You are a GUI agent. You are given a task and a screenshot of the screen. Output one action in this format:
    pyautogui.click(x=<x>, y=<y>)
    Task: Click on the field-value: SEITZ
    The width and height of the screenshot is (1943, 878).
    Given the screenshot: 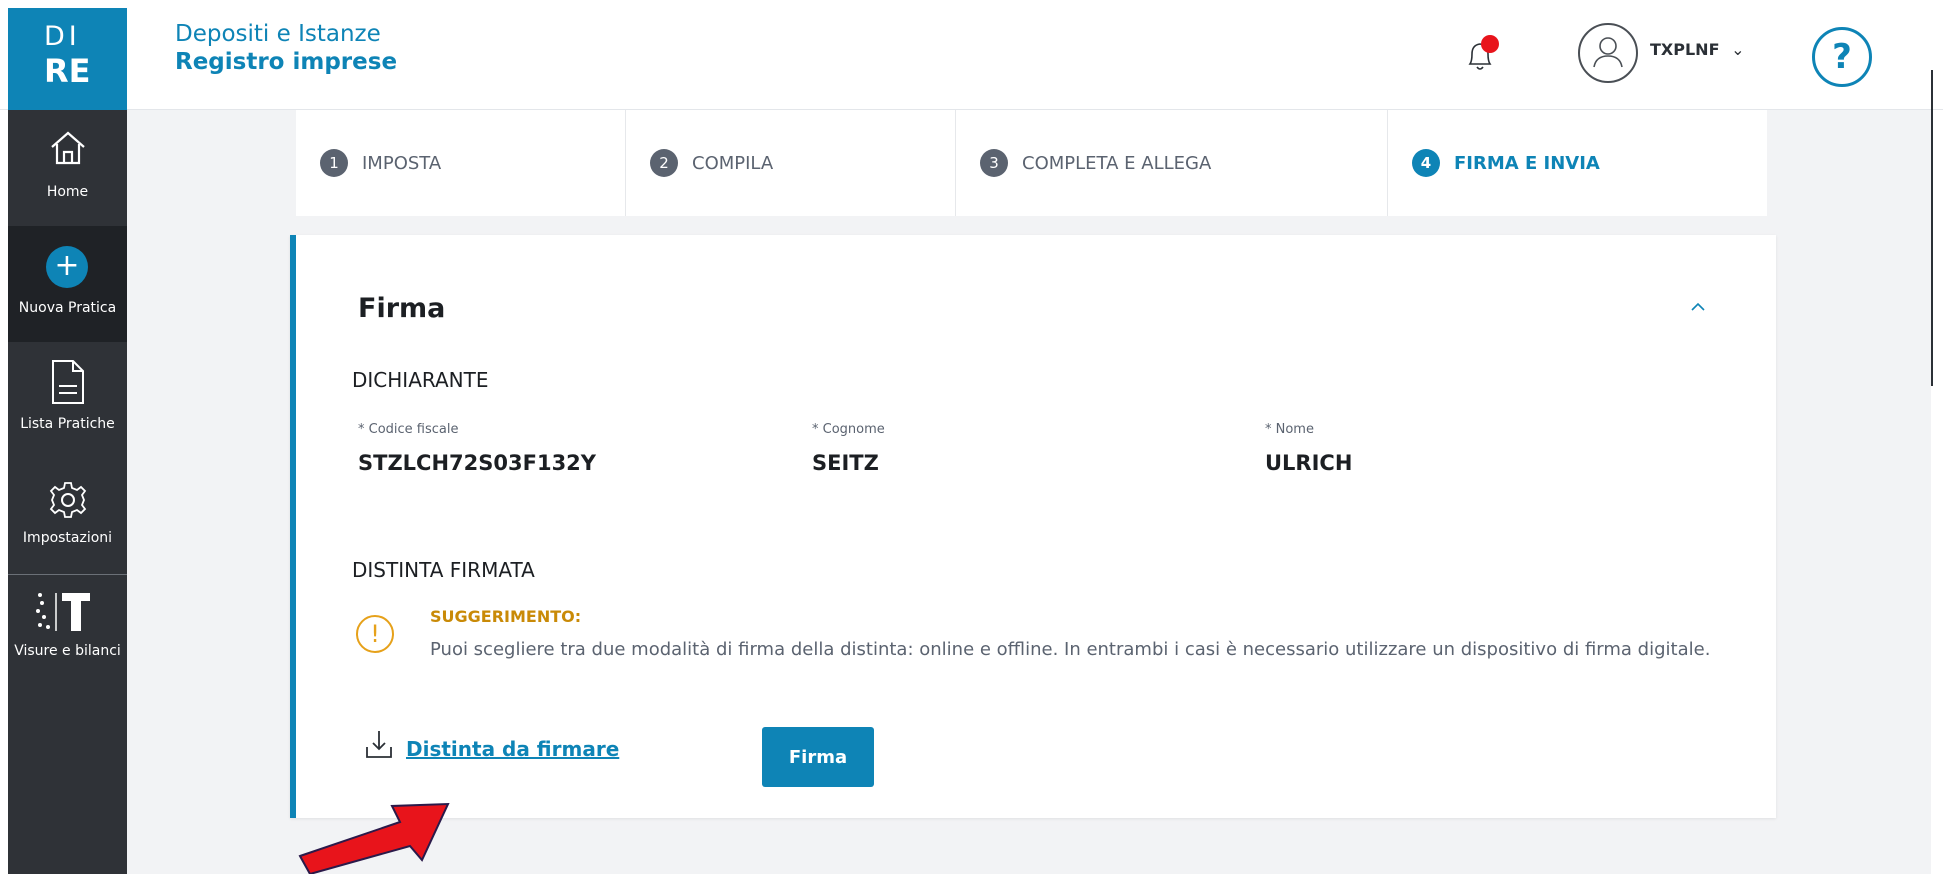 What is the action you would take?
    pyautogui.click(x=845, y=463)
    